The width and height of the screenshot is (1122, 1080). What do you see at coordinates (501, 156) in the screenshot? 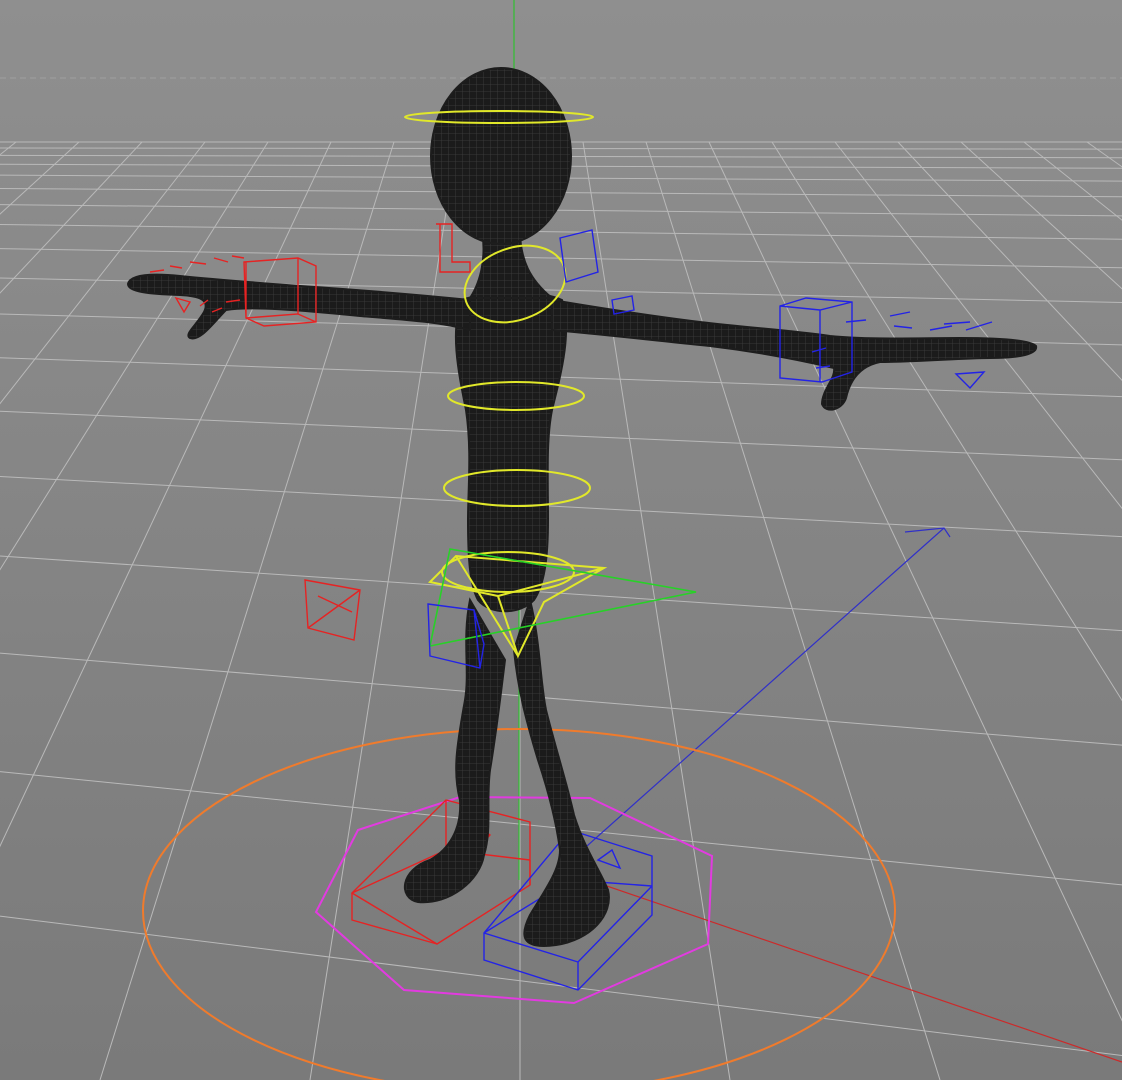
I see `head-mesh` at bounding box center [501, 156].